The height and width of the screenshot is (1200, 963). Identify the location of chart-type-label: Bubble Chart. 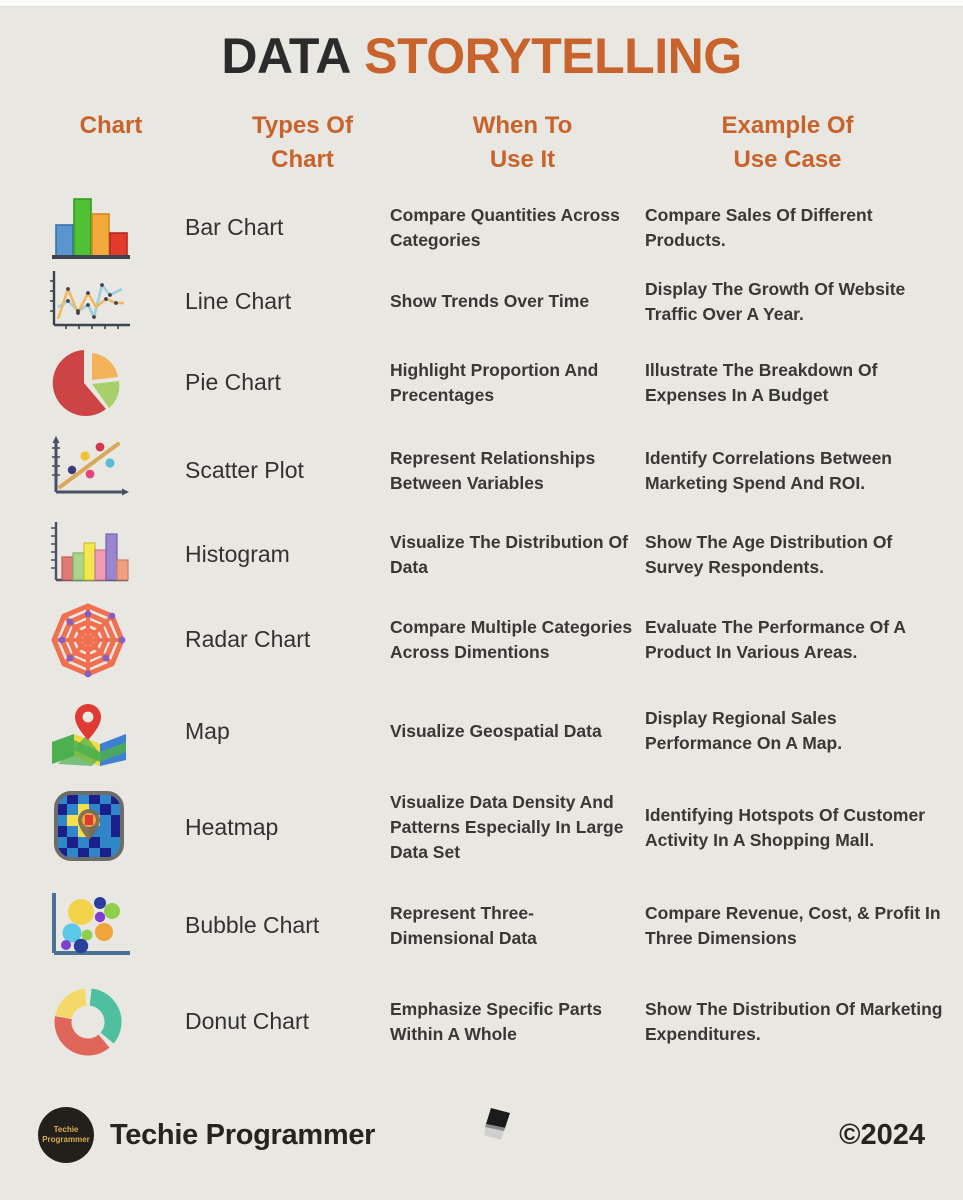
(252, 925).